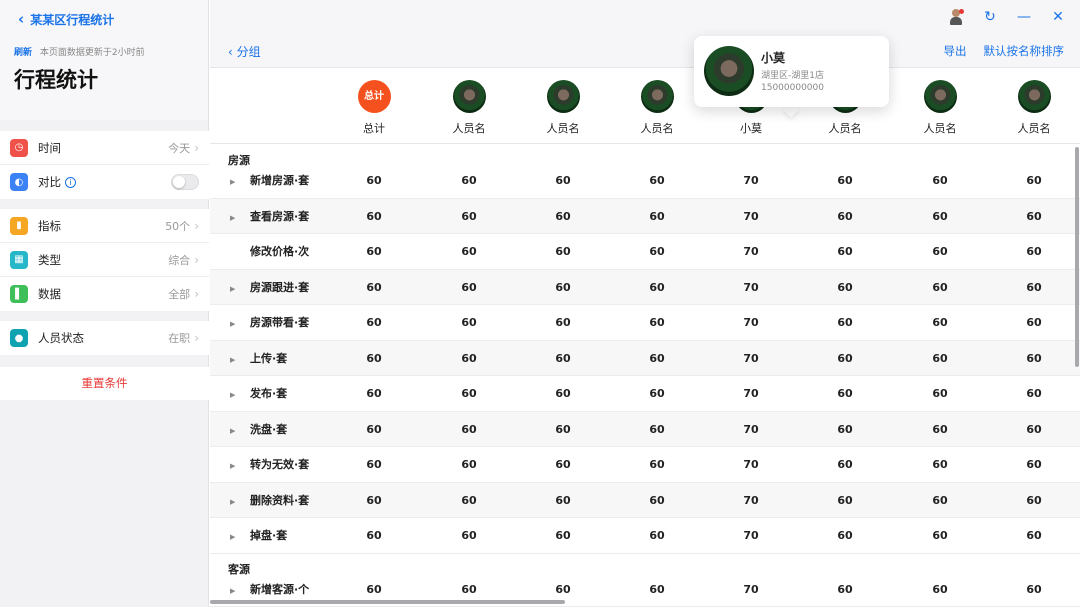  I want to click on total-badge: 总计, so click(374, 96).